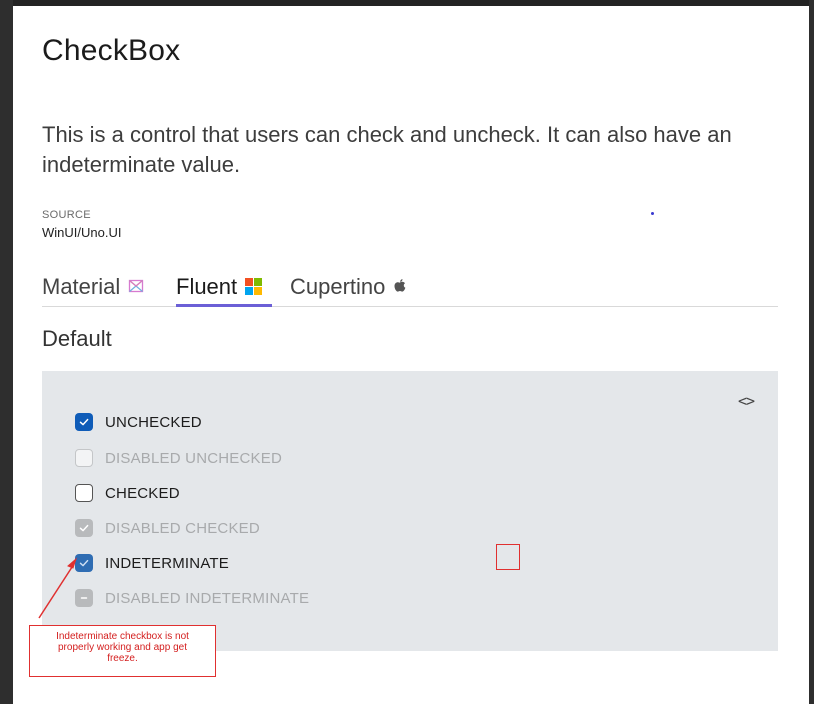 The width and height of the screenshot is (814, 704). Describe the element at coordinates (82, 232) in the screenshot. I see `source-value: WinUI/Uno.UI` at that location.